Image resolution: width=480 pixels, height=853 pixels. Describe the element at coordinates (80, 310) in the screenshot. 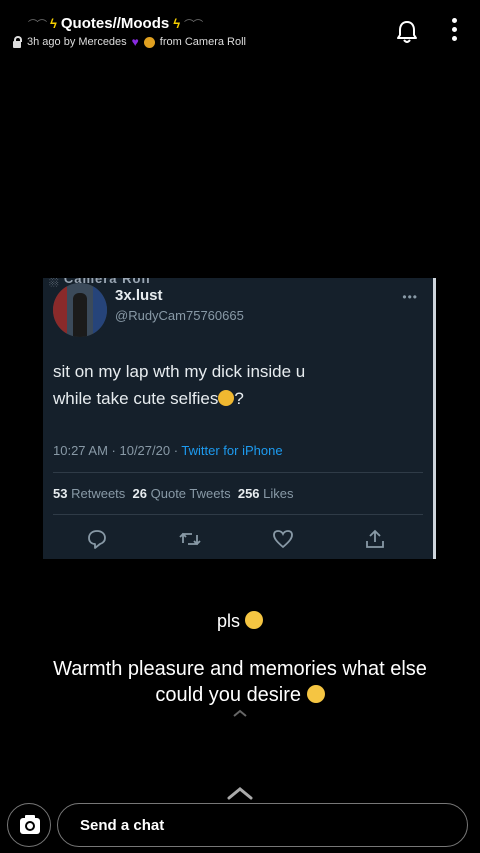

I see `avatar` at that location.